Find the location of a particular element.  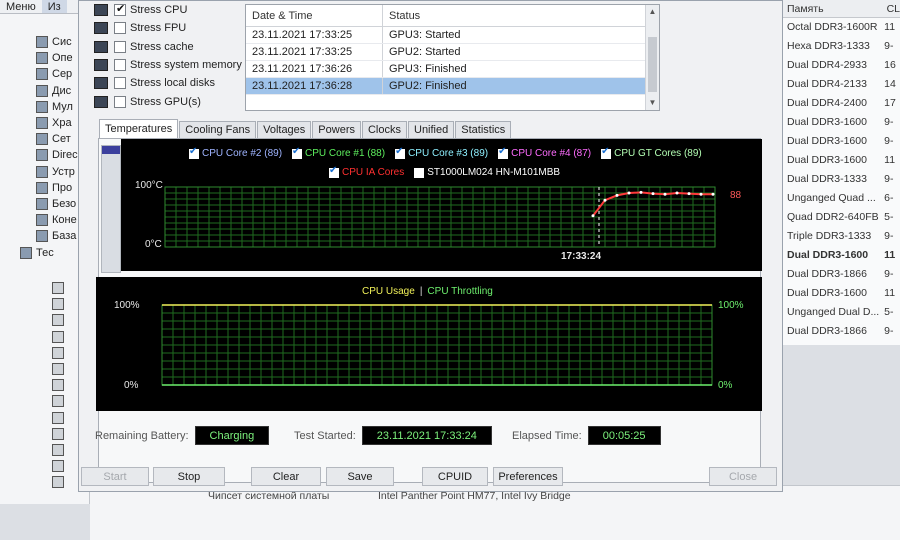

table-row: Hexa DDR3-1333 9- is located at coordinates (841, 46).